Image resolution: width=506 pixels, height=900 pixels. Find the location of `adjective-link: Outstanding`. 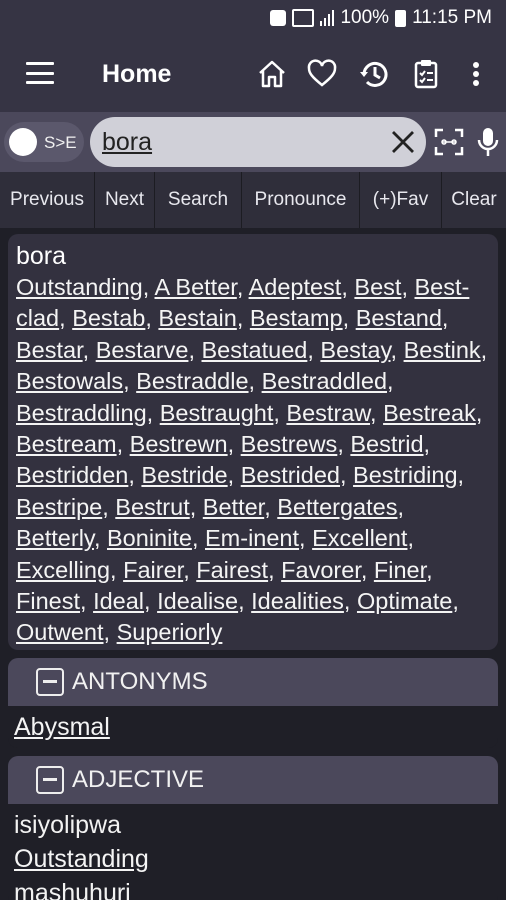

adjective-link: Outstanding is located at coordinates (253, 859).